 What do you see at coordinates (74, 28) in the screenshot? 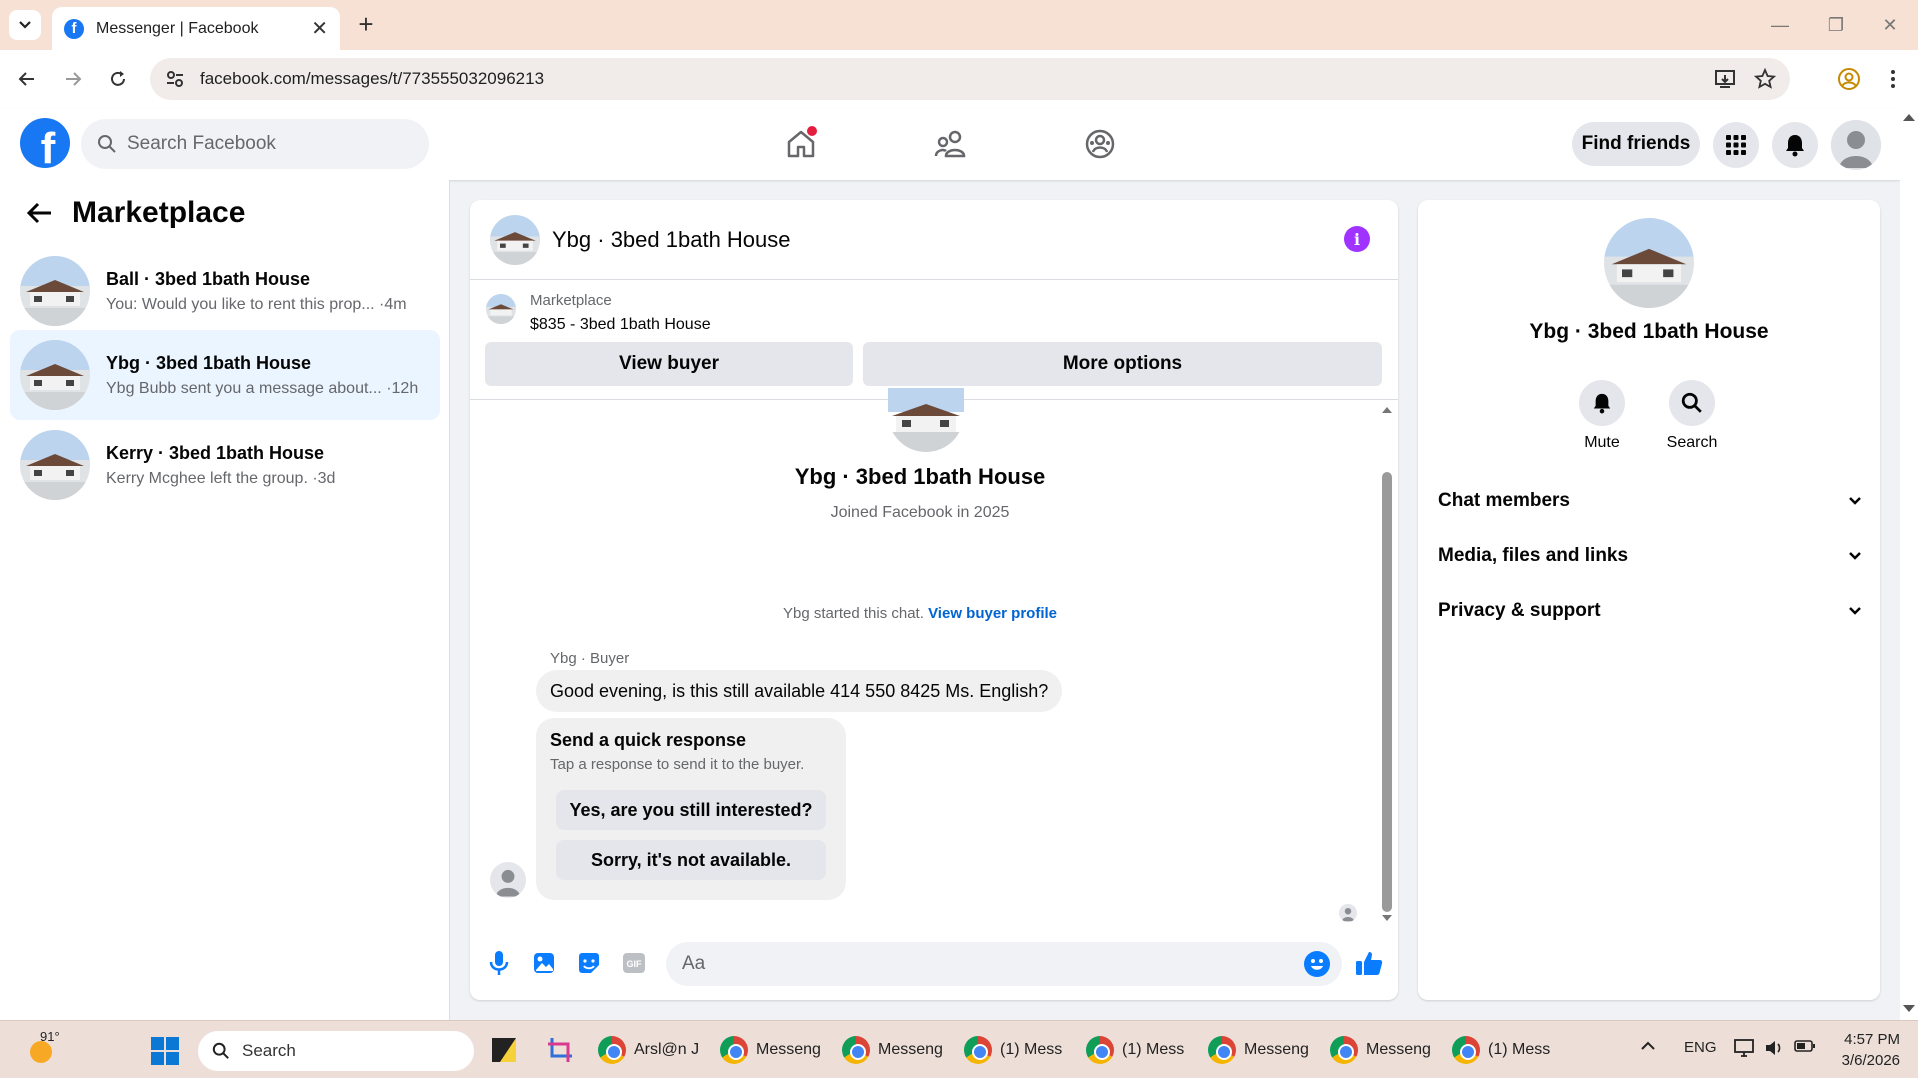
I see `facebook-favicon-icon: f` at bounding box center [74, 28].